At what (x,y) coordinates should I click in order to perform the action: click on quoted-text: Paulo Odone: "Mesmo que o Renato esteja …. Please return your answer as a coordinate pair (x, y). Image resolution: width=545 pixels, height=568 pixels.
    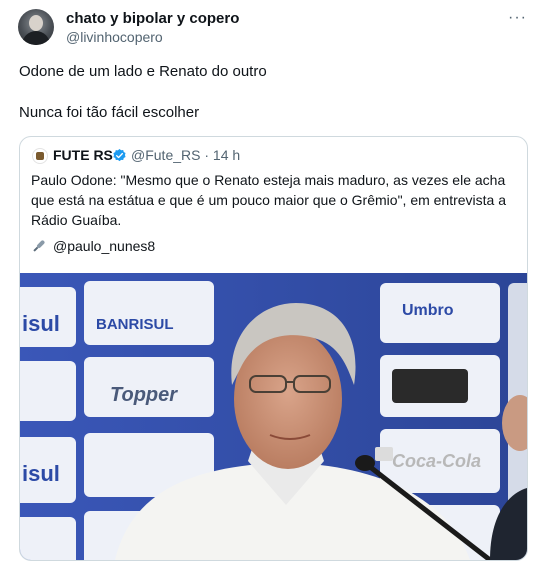
    Looking at the image, I should click on (276, 200).